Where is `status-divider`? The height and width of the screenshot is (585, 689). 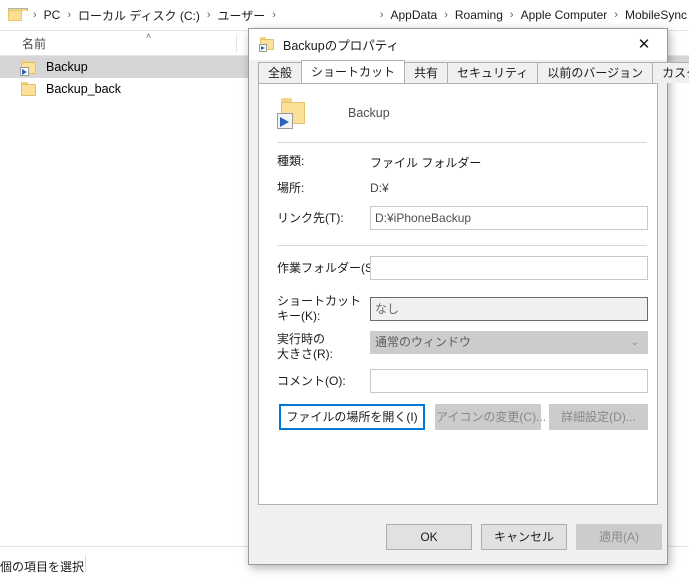
status-divider is located at coordinates (85, 563).